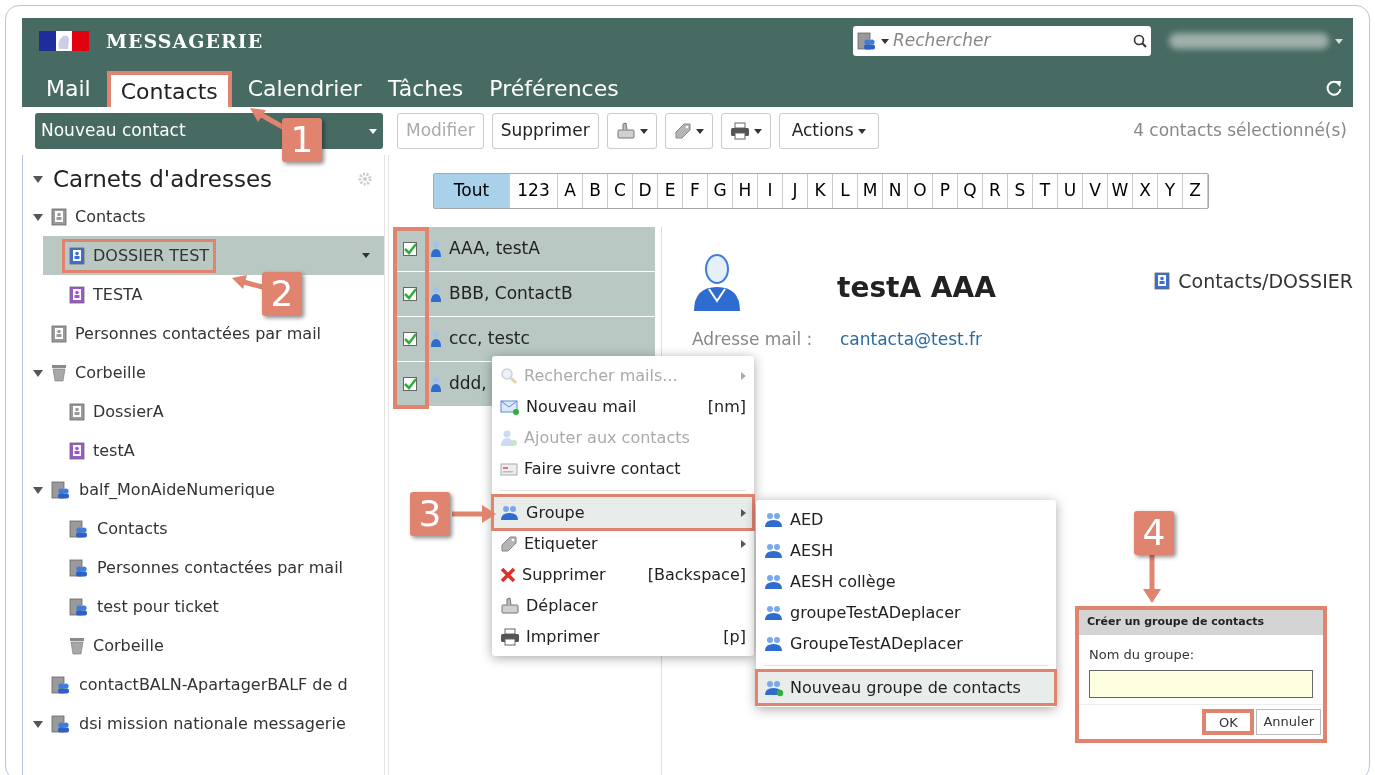 This screenshot has width=1375, height=775. I want to click on nav-tab: Mail, so click(68, 89).